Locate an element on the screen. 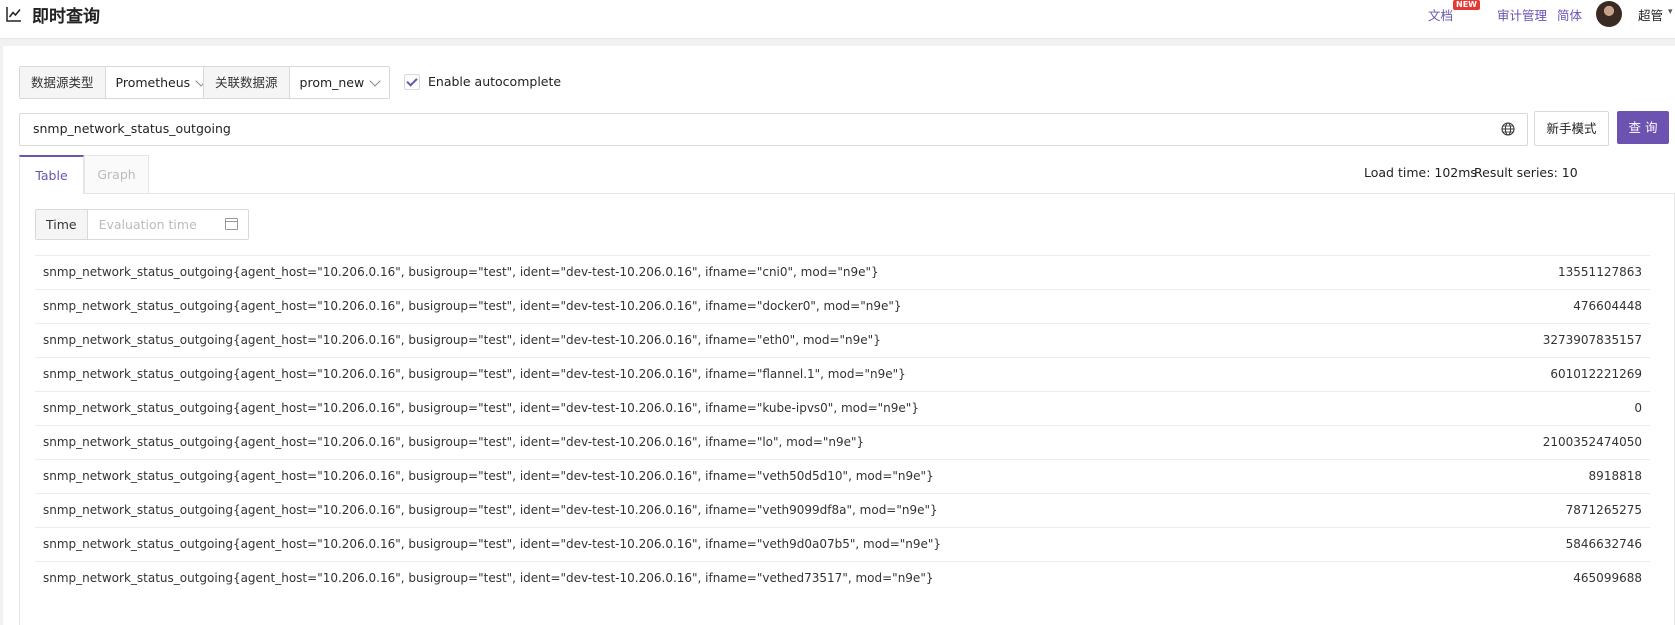 The image size is (1675, 625). line-chart-icon is located at coordinates (13, 14).